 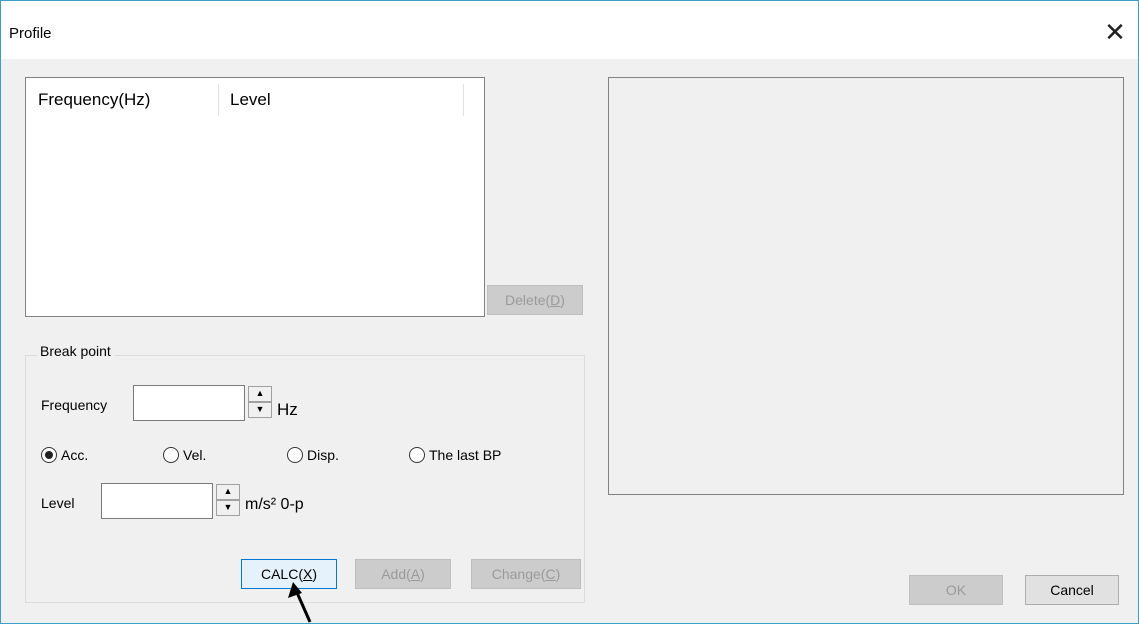 I want to click on radio-acc: Acc., so click(x=64, y=455).